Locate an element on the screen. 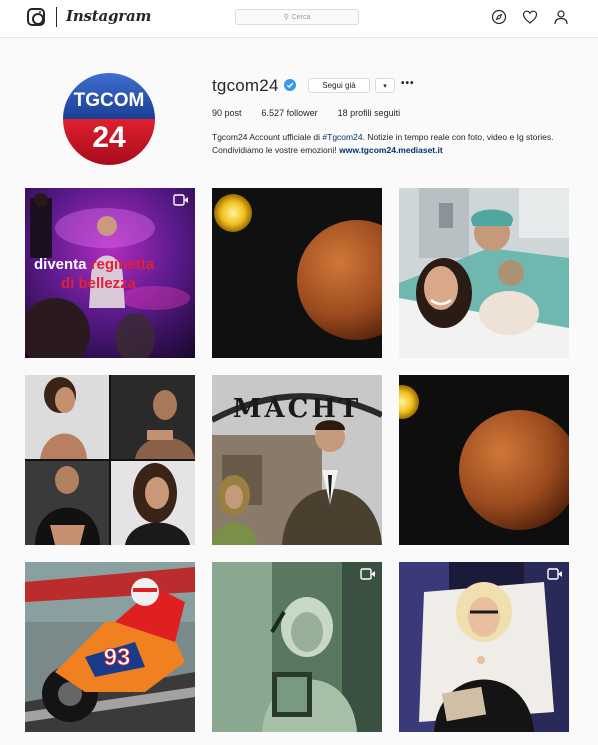 This screenshot has width=598, height=745. bio-hashtag-link: #Tgcom24 is located at coordinates (342, 137).